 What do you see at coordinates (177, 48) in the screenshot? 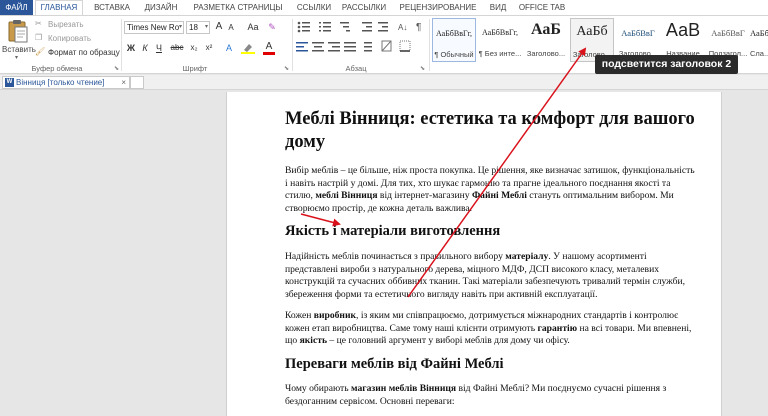
I see `strikethrough-button: abc` at bounding box center [177, 48].